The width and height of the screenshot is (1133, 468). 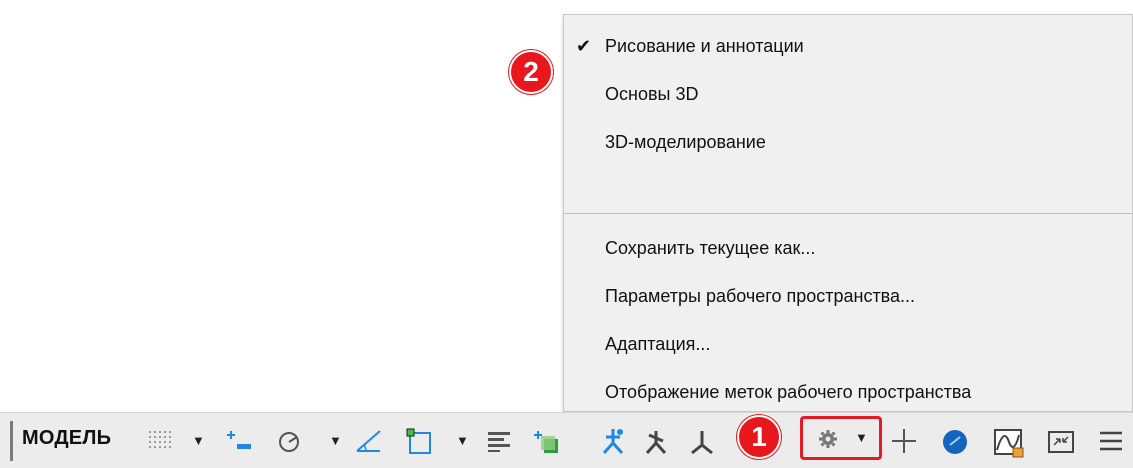 I want to click on toolbar-grip, so click(x=11, y=441).